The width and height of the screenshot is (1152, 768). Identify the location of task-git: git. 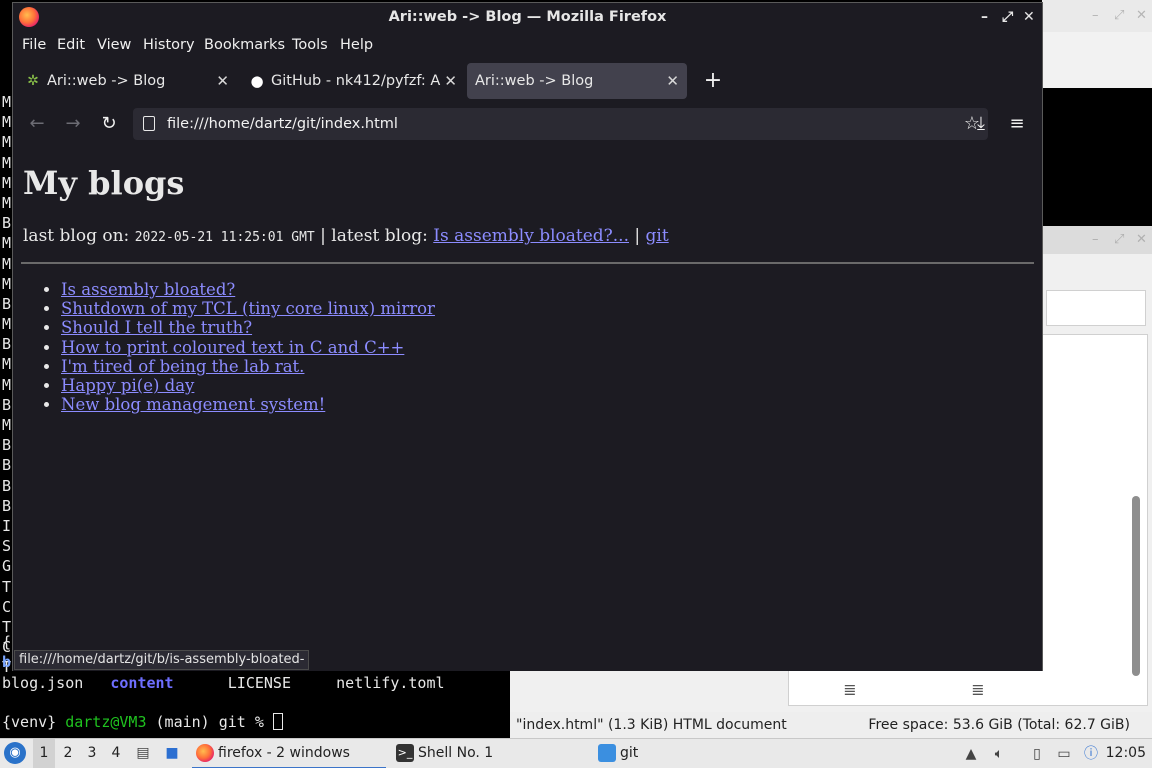
(684, 753).